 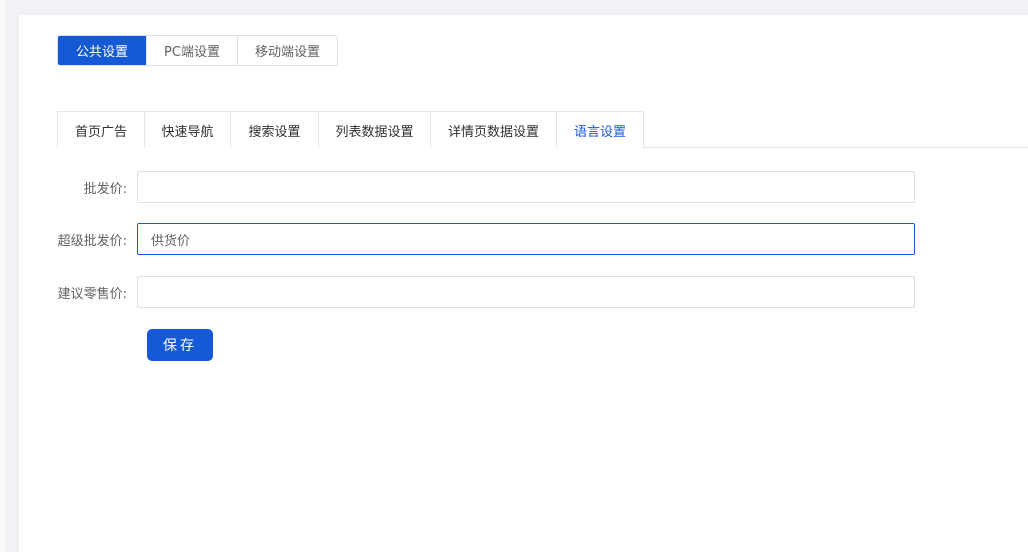 I want to click on retail-input, so click(x=526, y=292).